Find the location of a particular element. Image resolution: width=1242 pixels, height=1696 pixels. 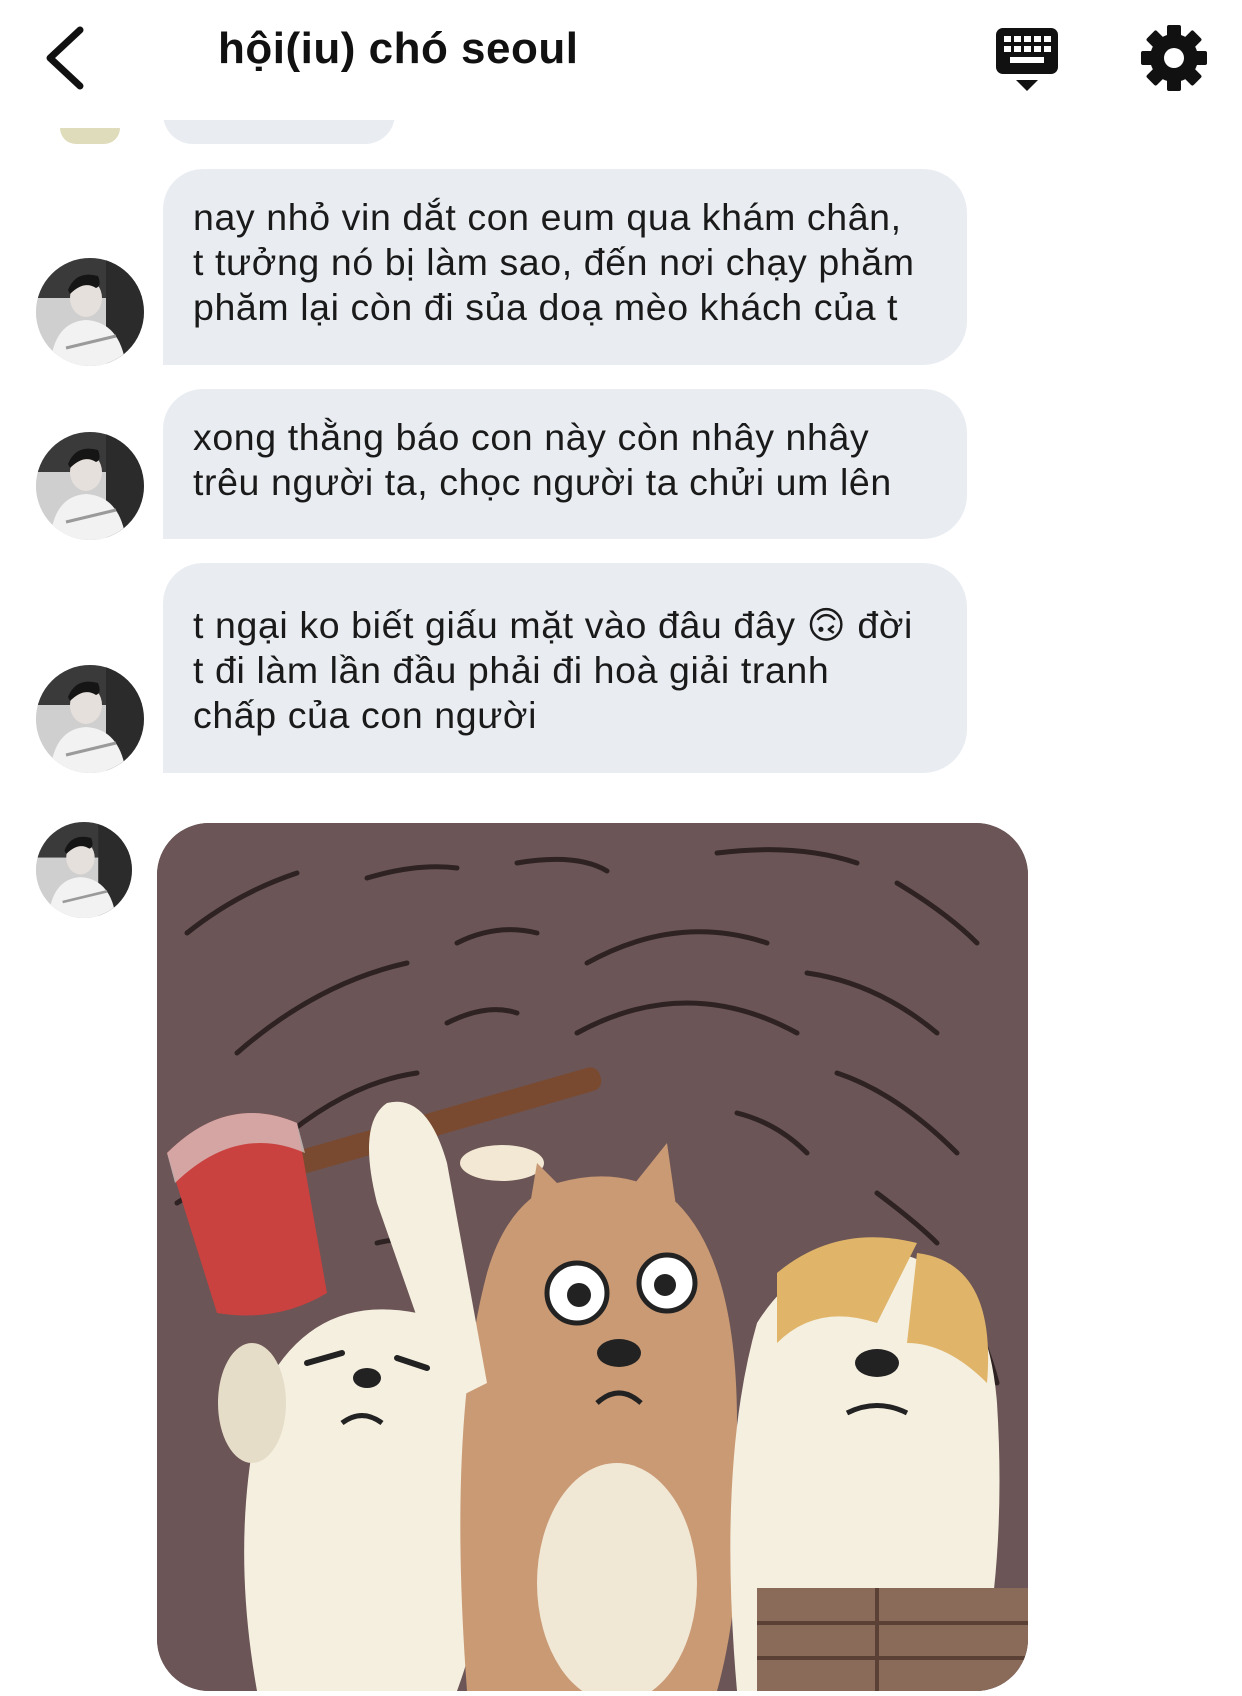

gear-icon is located at coordinates (1174, 58).